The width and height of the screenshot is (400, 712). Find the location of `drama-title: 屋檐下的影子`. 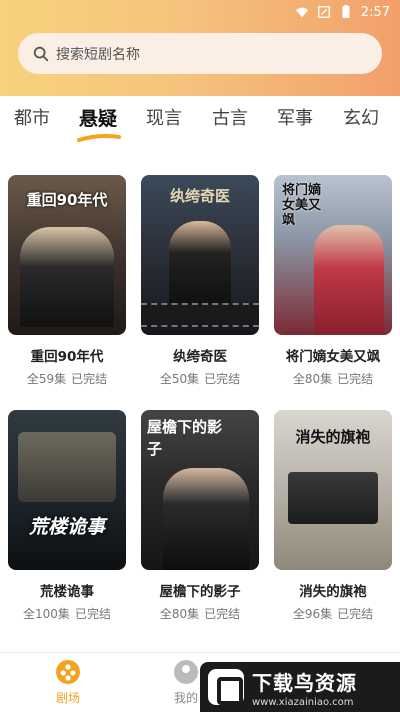

drama-title: 屋檐下的影子 is located at coordinates (200, 592).